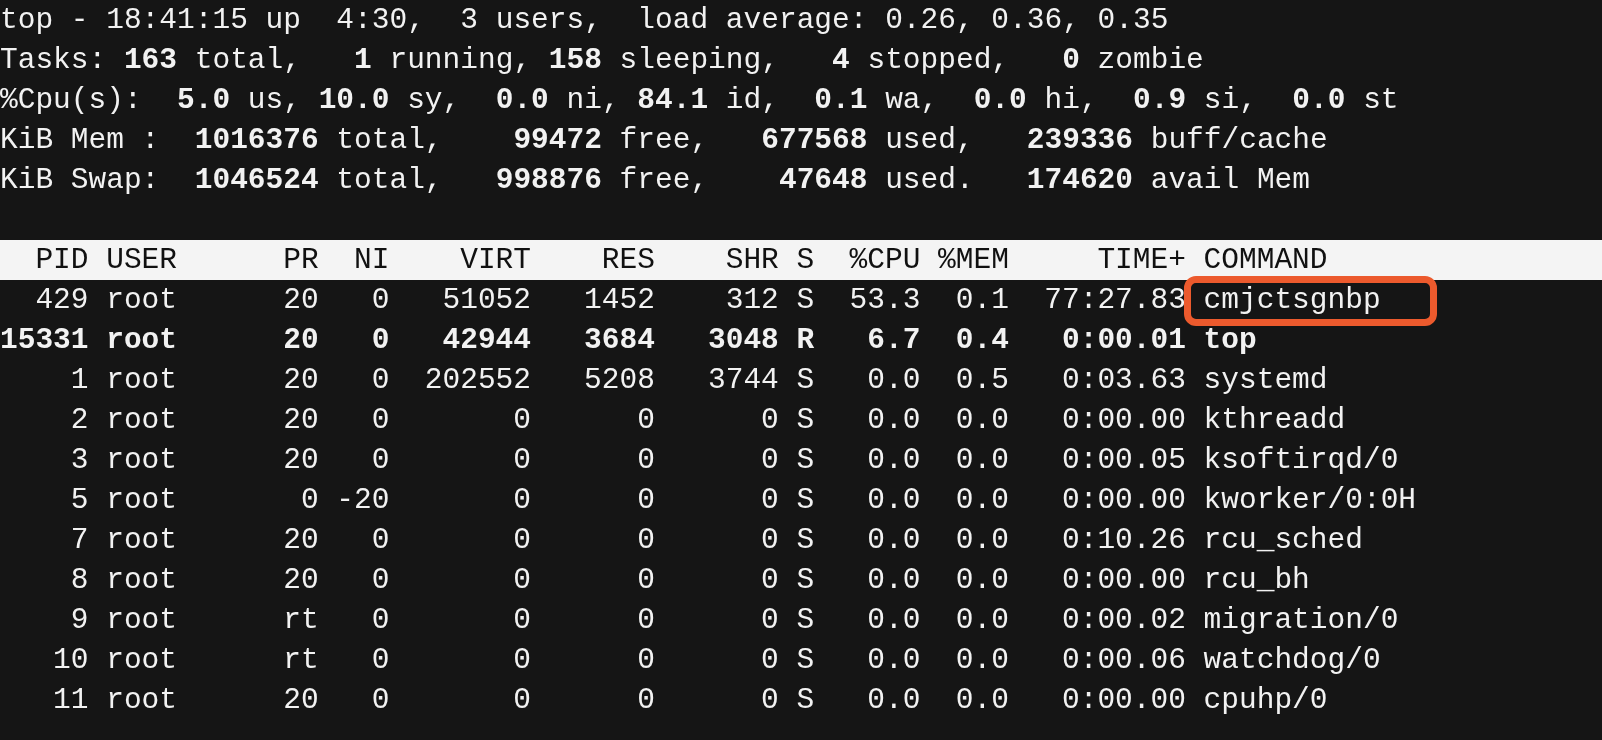 Image resolution: width=1602 pixels, height=740 pixels. Describe the element at coordinates (1265, 700) in the screenshot. I see `table-cell: cpuhp/0` at that location.